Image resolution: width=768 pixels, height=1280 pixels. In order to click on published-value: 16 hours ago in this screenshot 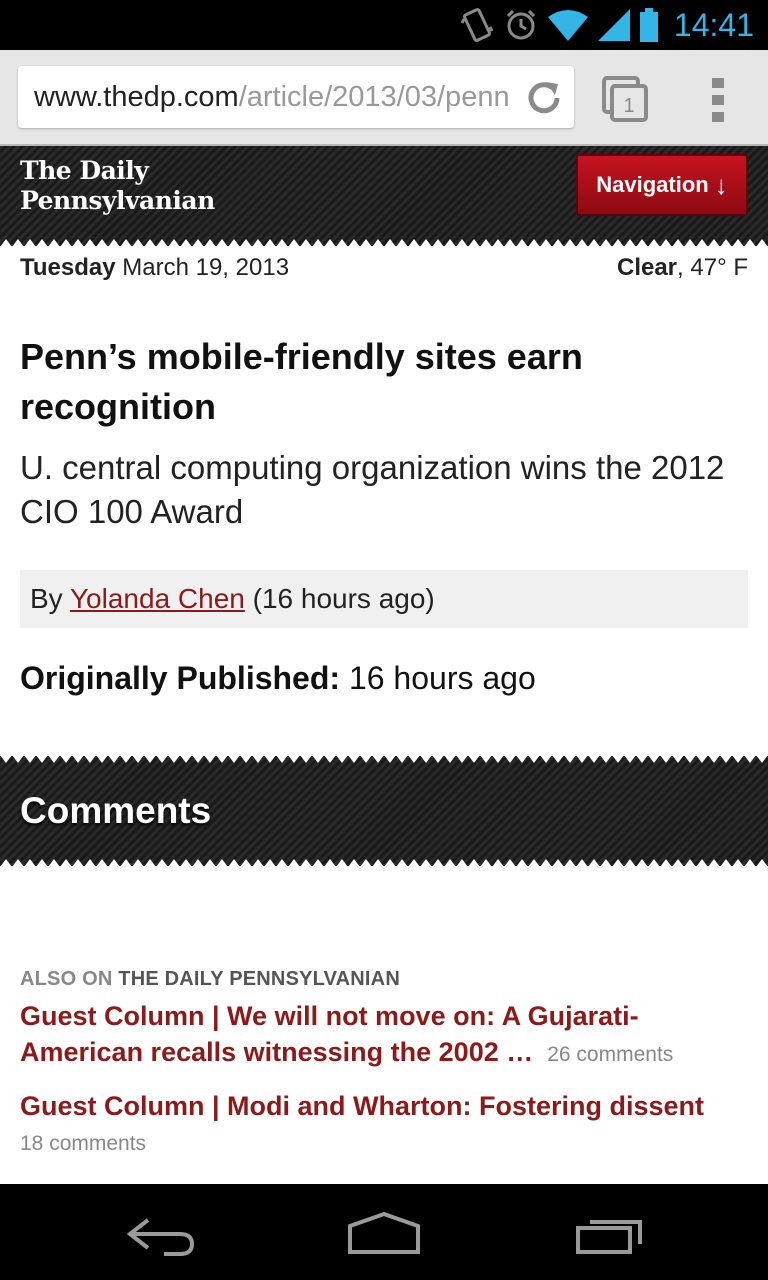, I will do `click(438, 678)`.